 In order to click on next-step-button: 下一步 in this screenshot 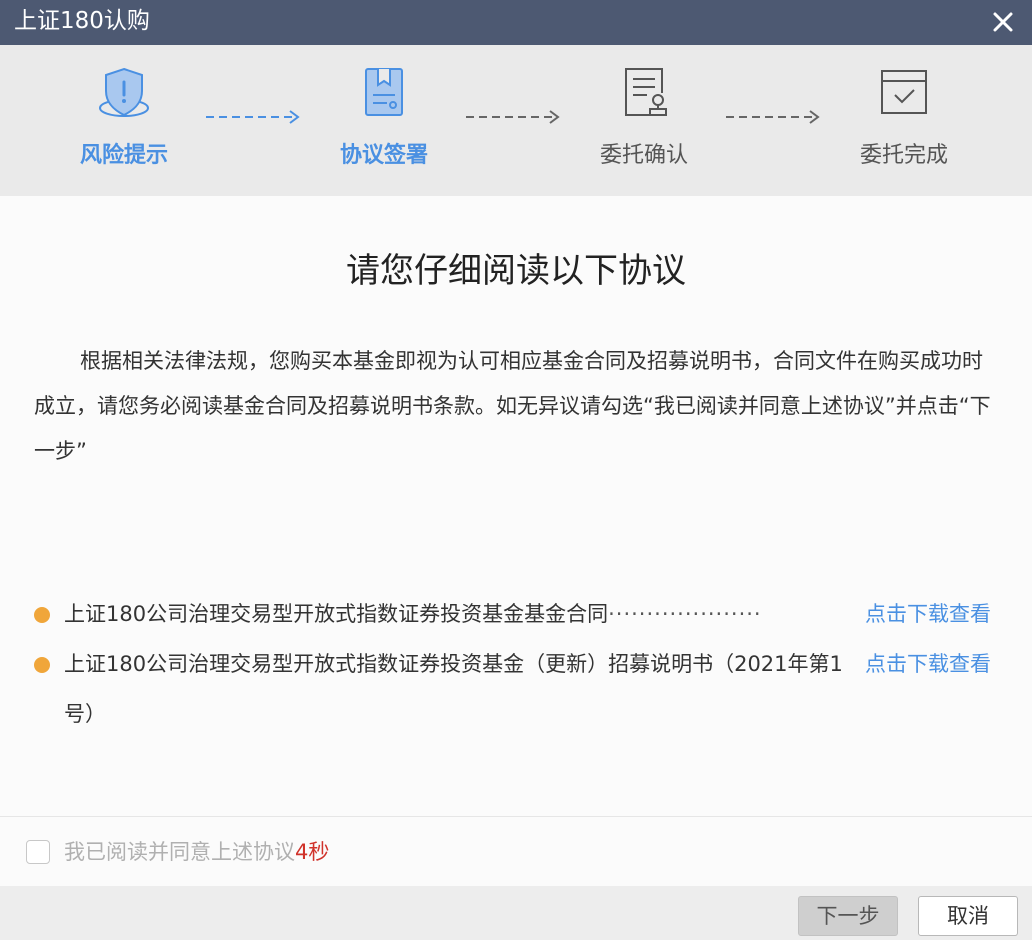, I will do `click(848, 916)`.